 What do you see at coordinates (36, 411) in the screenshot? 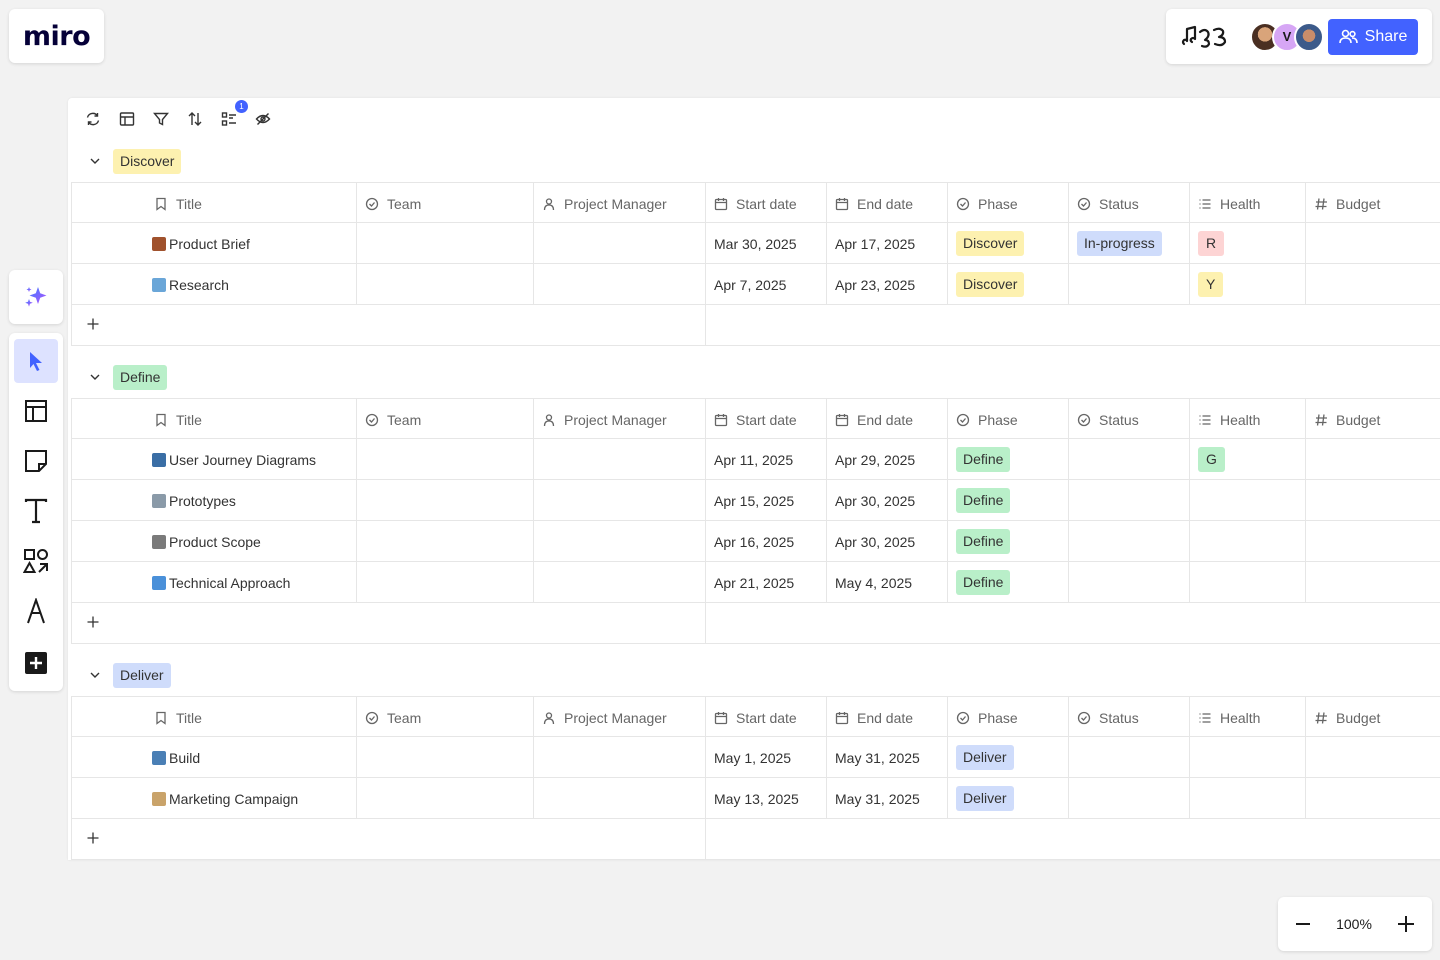
I see `templates-tool` at bounding box center [36, 411].